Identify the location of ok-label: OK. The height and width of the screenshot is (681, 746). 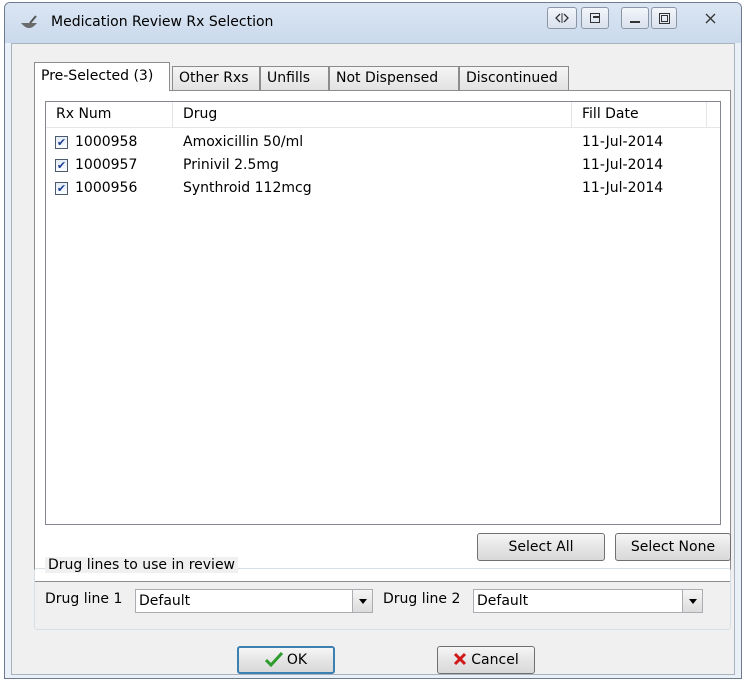
(297, 660).